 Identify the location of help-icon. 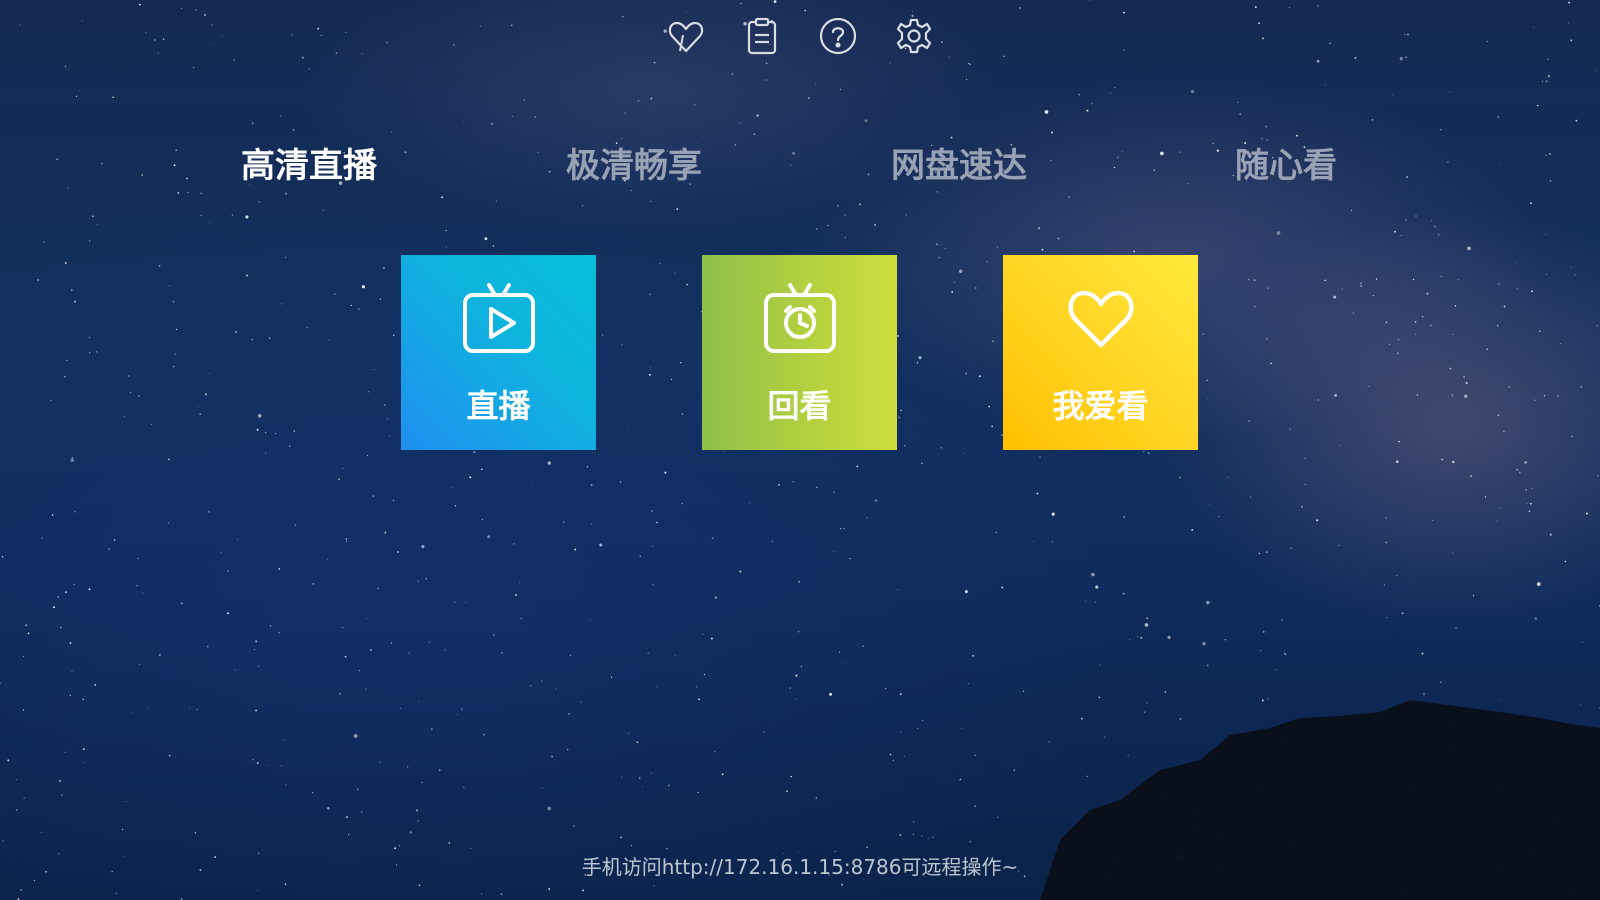
(838, 36).